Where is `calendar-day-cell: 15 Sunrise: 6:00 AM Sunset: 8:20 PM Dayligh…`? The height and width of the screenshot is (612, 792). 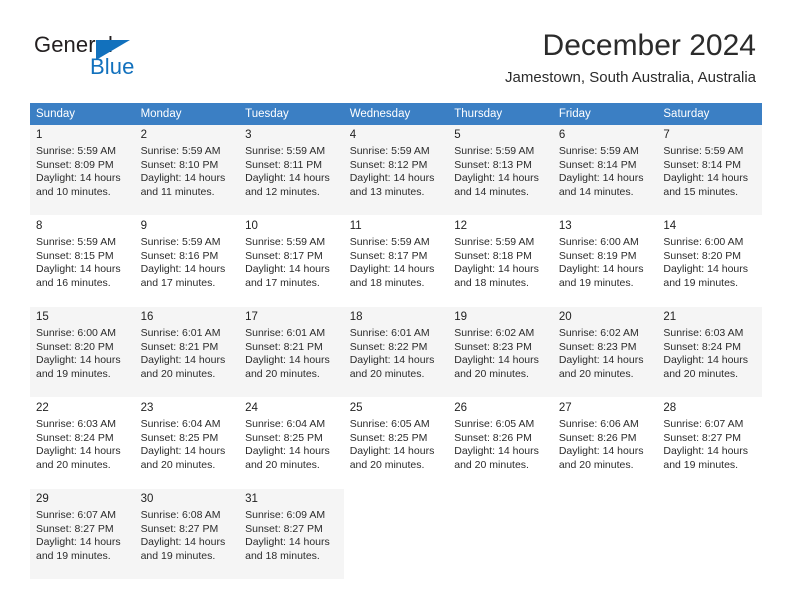
calendar-day-cell: 15 Sunrise: 6:00 AM Sunset: 8:20 PM Dayligh… is located at coordinates (82, 352).